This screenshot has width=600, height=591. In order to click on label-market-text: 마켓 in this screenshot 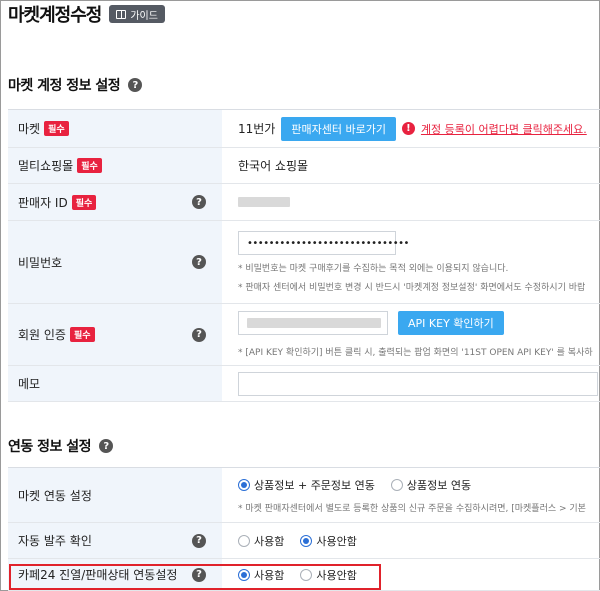, I will do `click(29, 129)`.